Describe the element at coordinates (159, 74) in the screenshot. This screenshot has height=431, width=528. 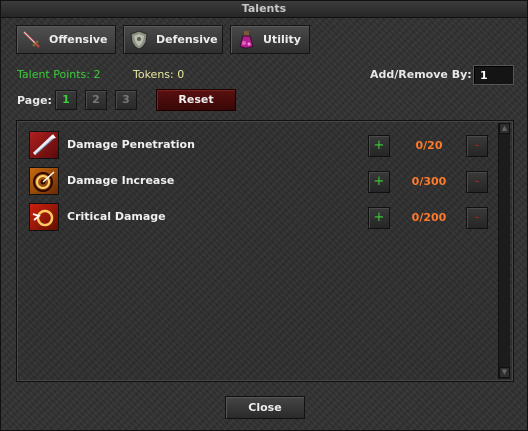
I see `tokens-label: Tokens: 0` at that location.